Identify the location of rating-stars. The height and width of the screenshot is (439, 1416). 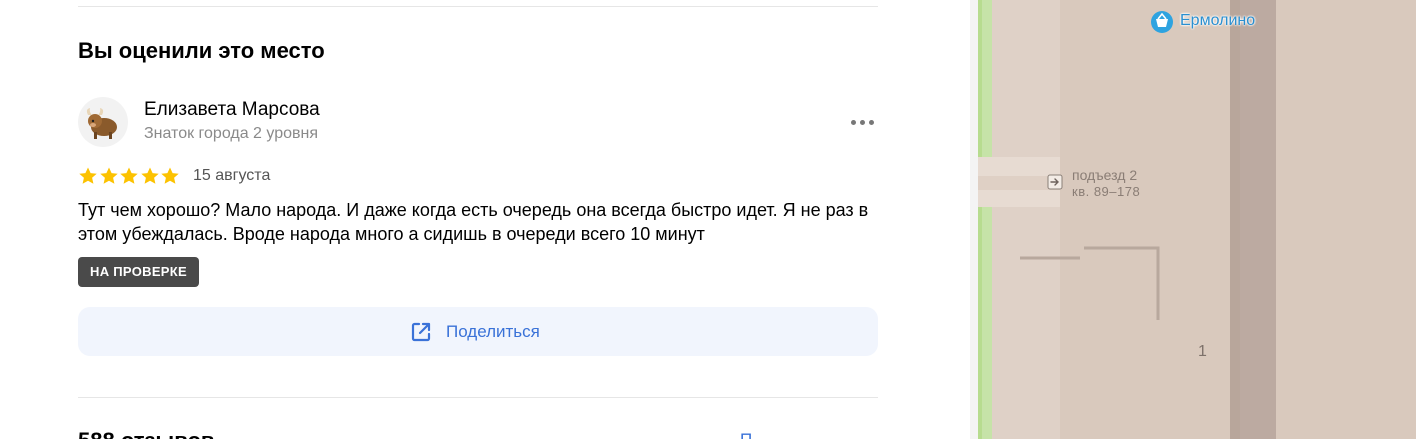
(129, 176).